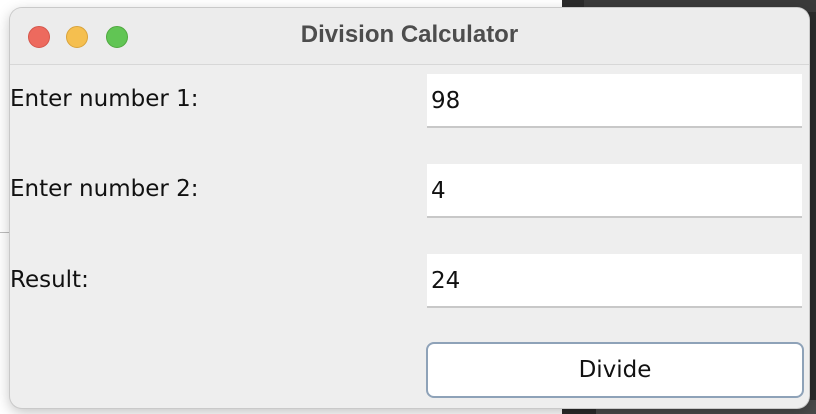 Image resolution: width=816 pixels, height=414 pixels. Describe the element at coordinates (614, 191) in the screenshot. I see `number2-field: 4` at that location.